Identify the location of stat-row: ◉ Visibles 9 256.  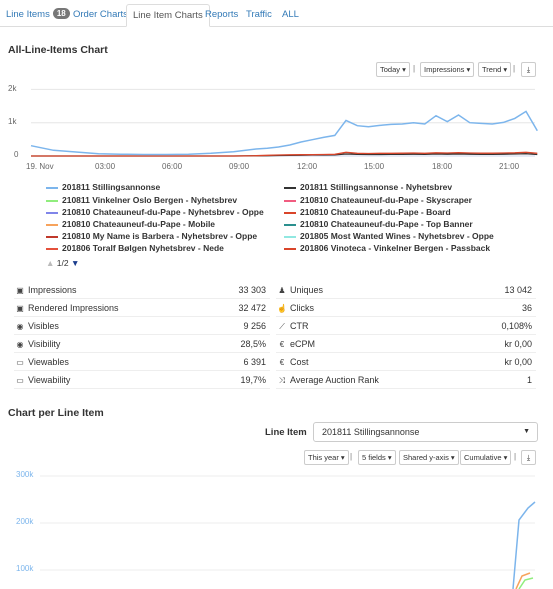
(142, 326).